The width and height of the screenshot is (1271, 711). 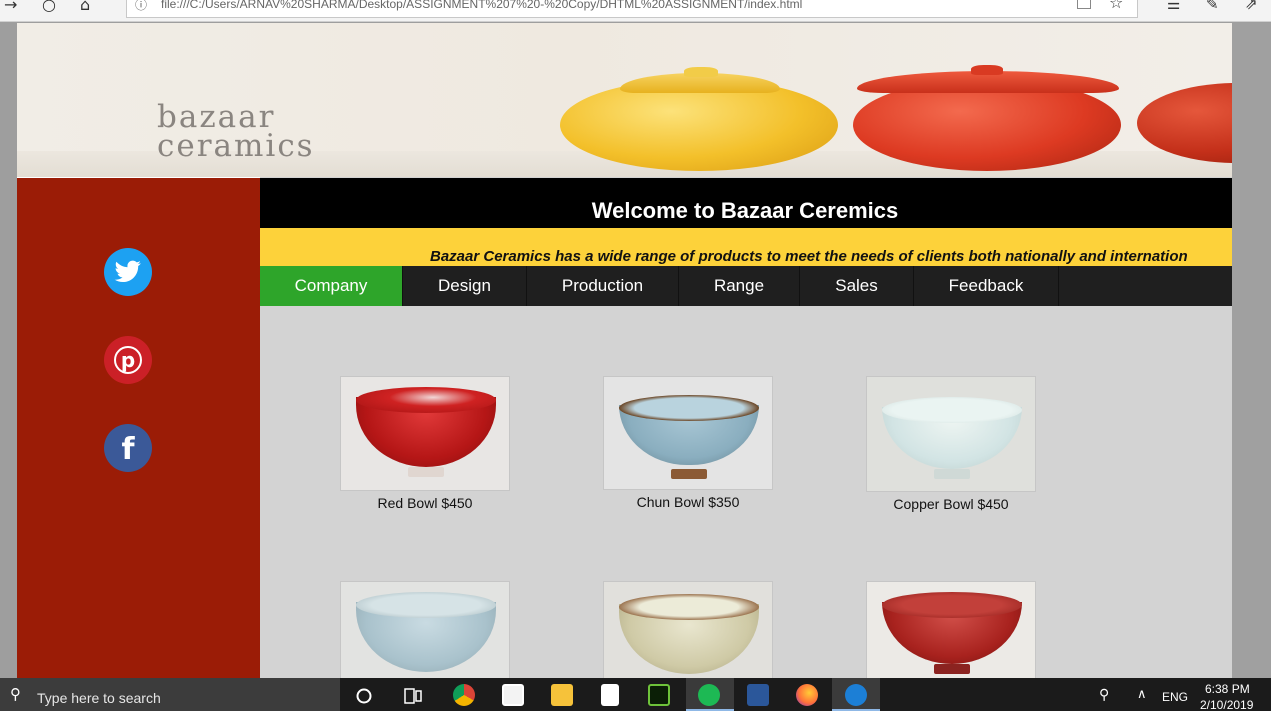 I want to click on firefox-icon, so click(x=807, y=695).